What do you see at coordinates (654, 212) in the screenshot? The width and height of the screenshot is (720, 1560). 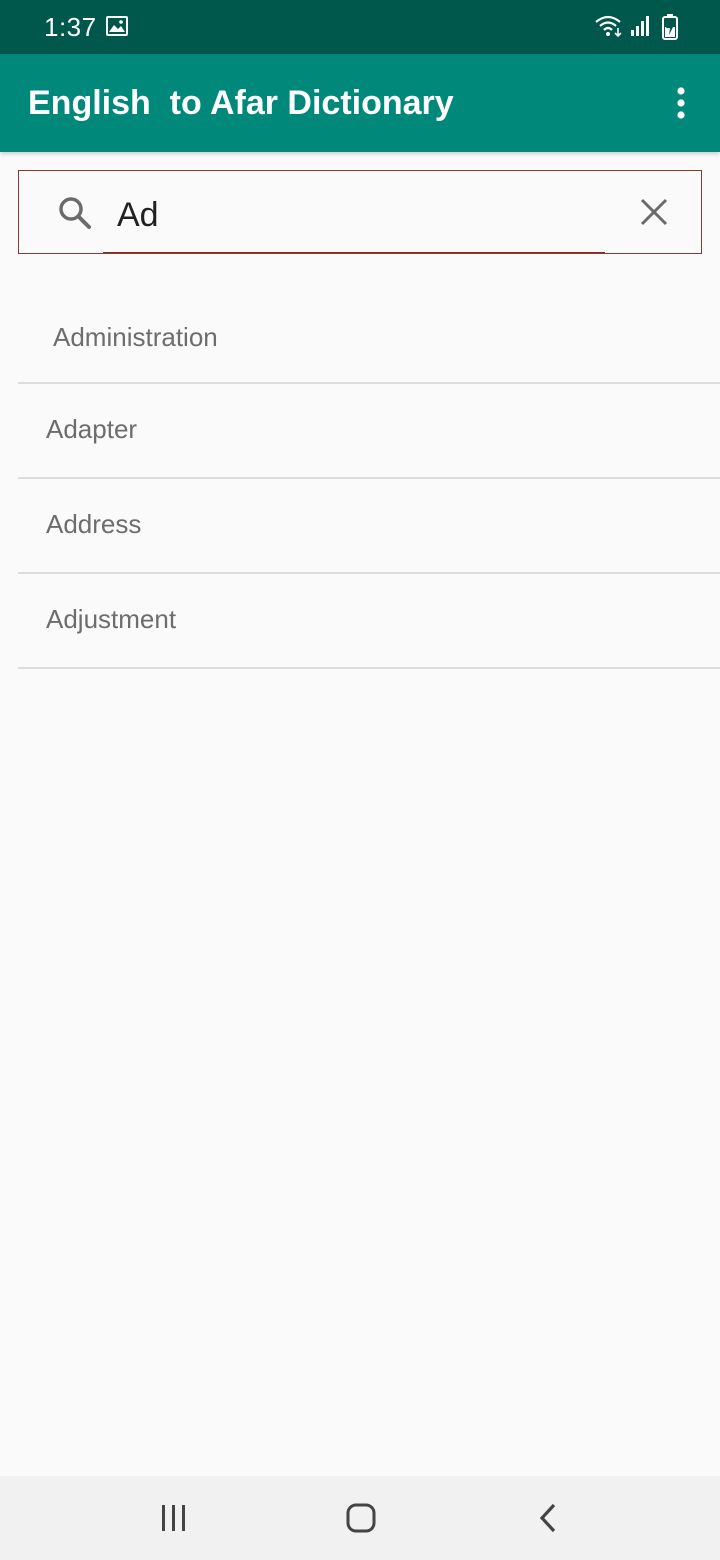 I see `close-icon` at bounding box center [654, 212].